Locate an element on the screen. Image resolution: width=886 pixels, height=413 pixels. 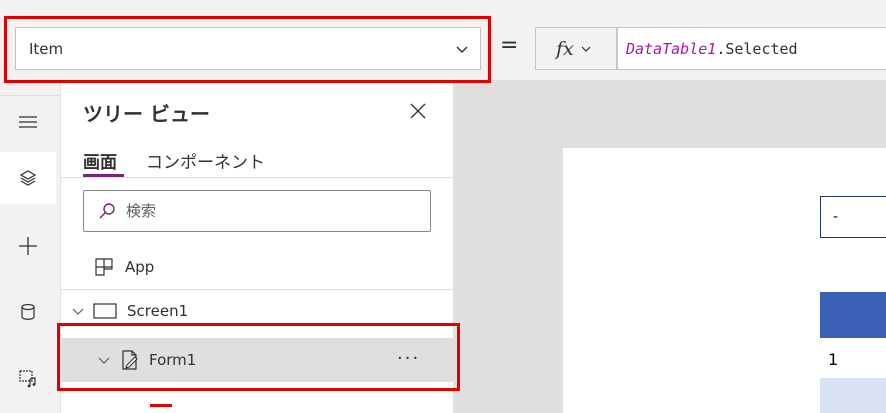
canvas-dropdown: - is located at coordinates (853, 217).